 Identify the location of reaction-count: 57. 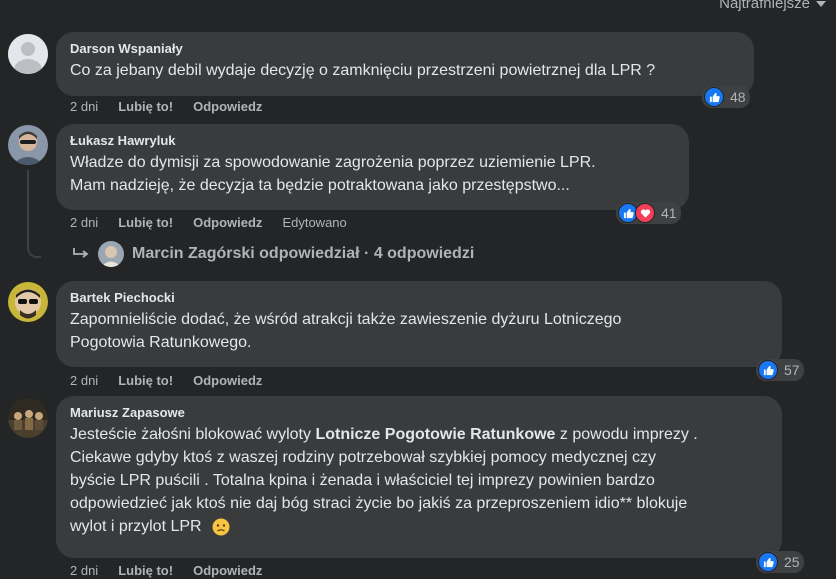
(792, 370).